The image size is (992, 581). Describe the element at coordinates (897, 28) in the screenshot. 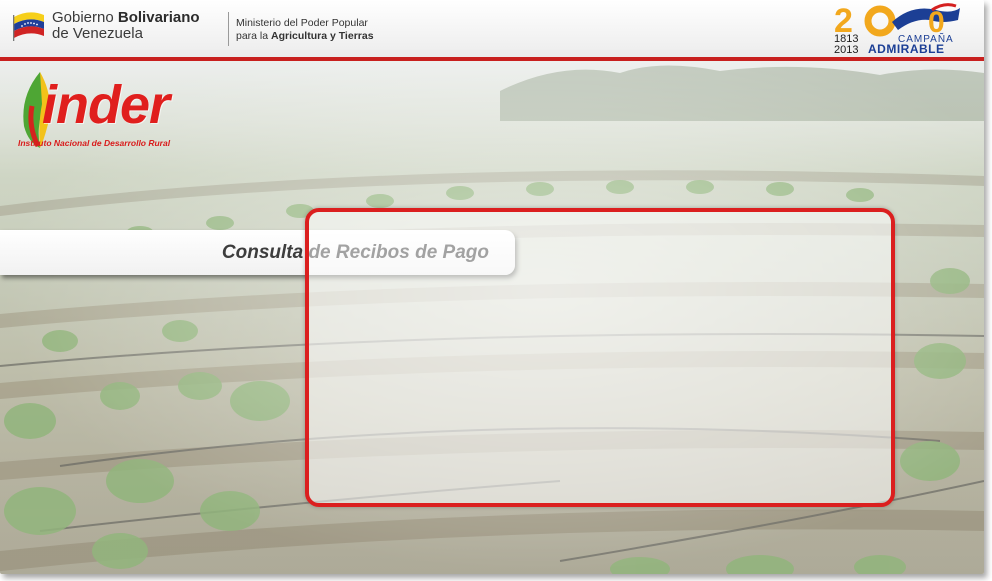

I see `campaign-admirable-logo: 2 0 1813 CAMPAÑA 2013 ADMIRABLE` at that location.